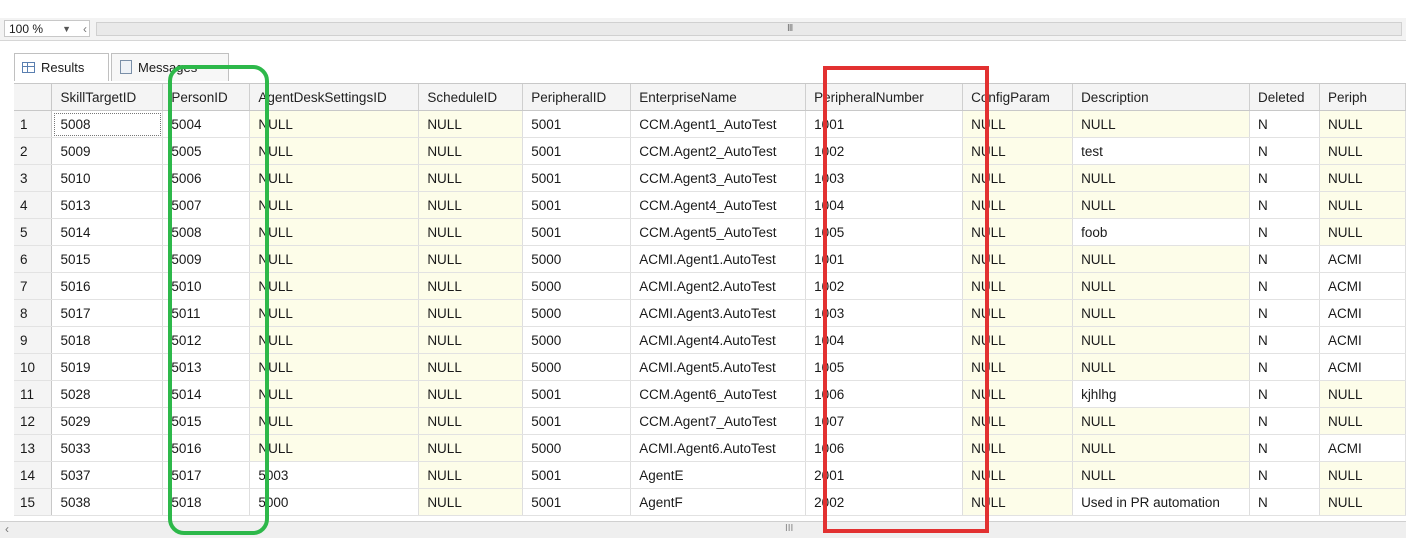  What do you see at coordinates (718, 340) in the screenshot?
I see `table-cell: ACMI.Agent4.AutoTest` at bounding box center [718, 340].